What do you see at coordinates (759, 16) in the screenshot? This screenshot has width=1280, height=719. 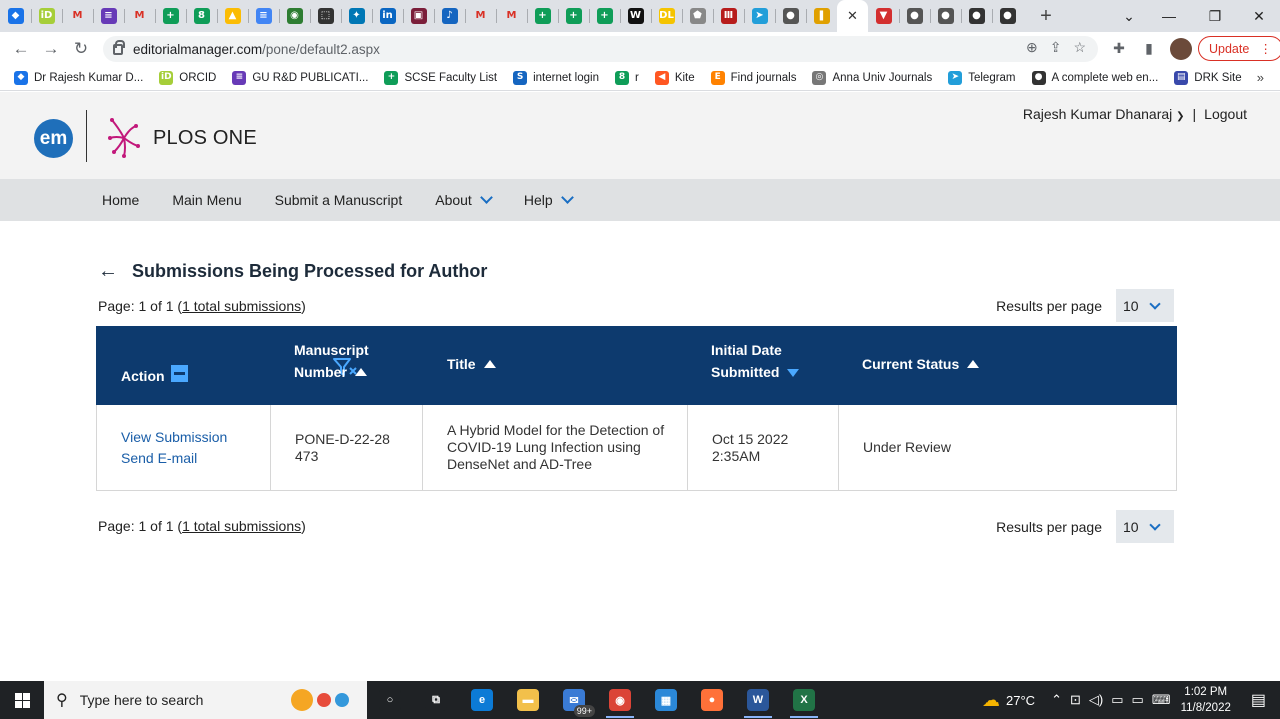 I see `browser-tab: ➤` at bounding box center [759, 16].